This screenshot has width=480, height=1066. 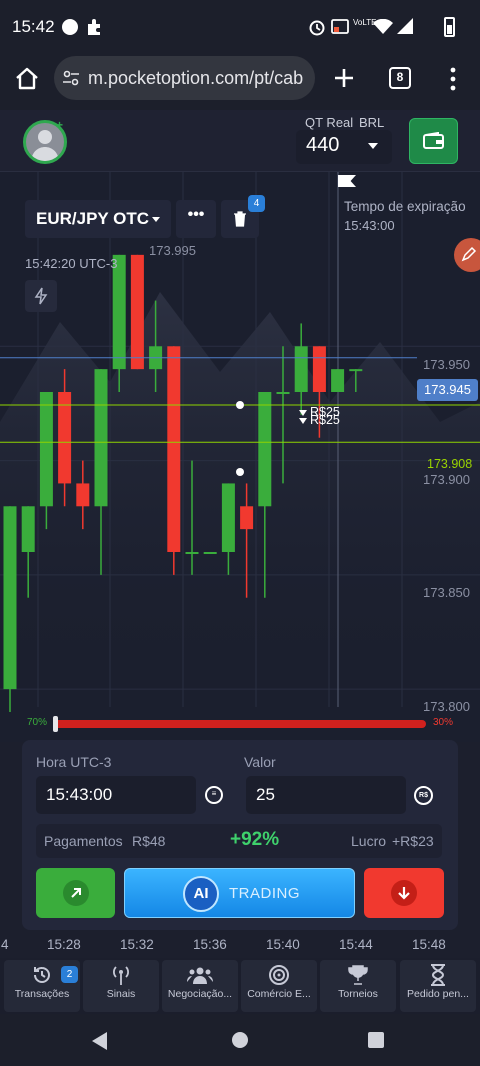 What do you see at coordinates (423, 795) in the screenshot?
I see `currency-icon: R$` at bounding box center [423, 795].